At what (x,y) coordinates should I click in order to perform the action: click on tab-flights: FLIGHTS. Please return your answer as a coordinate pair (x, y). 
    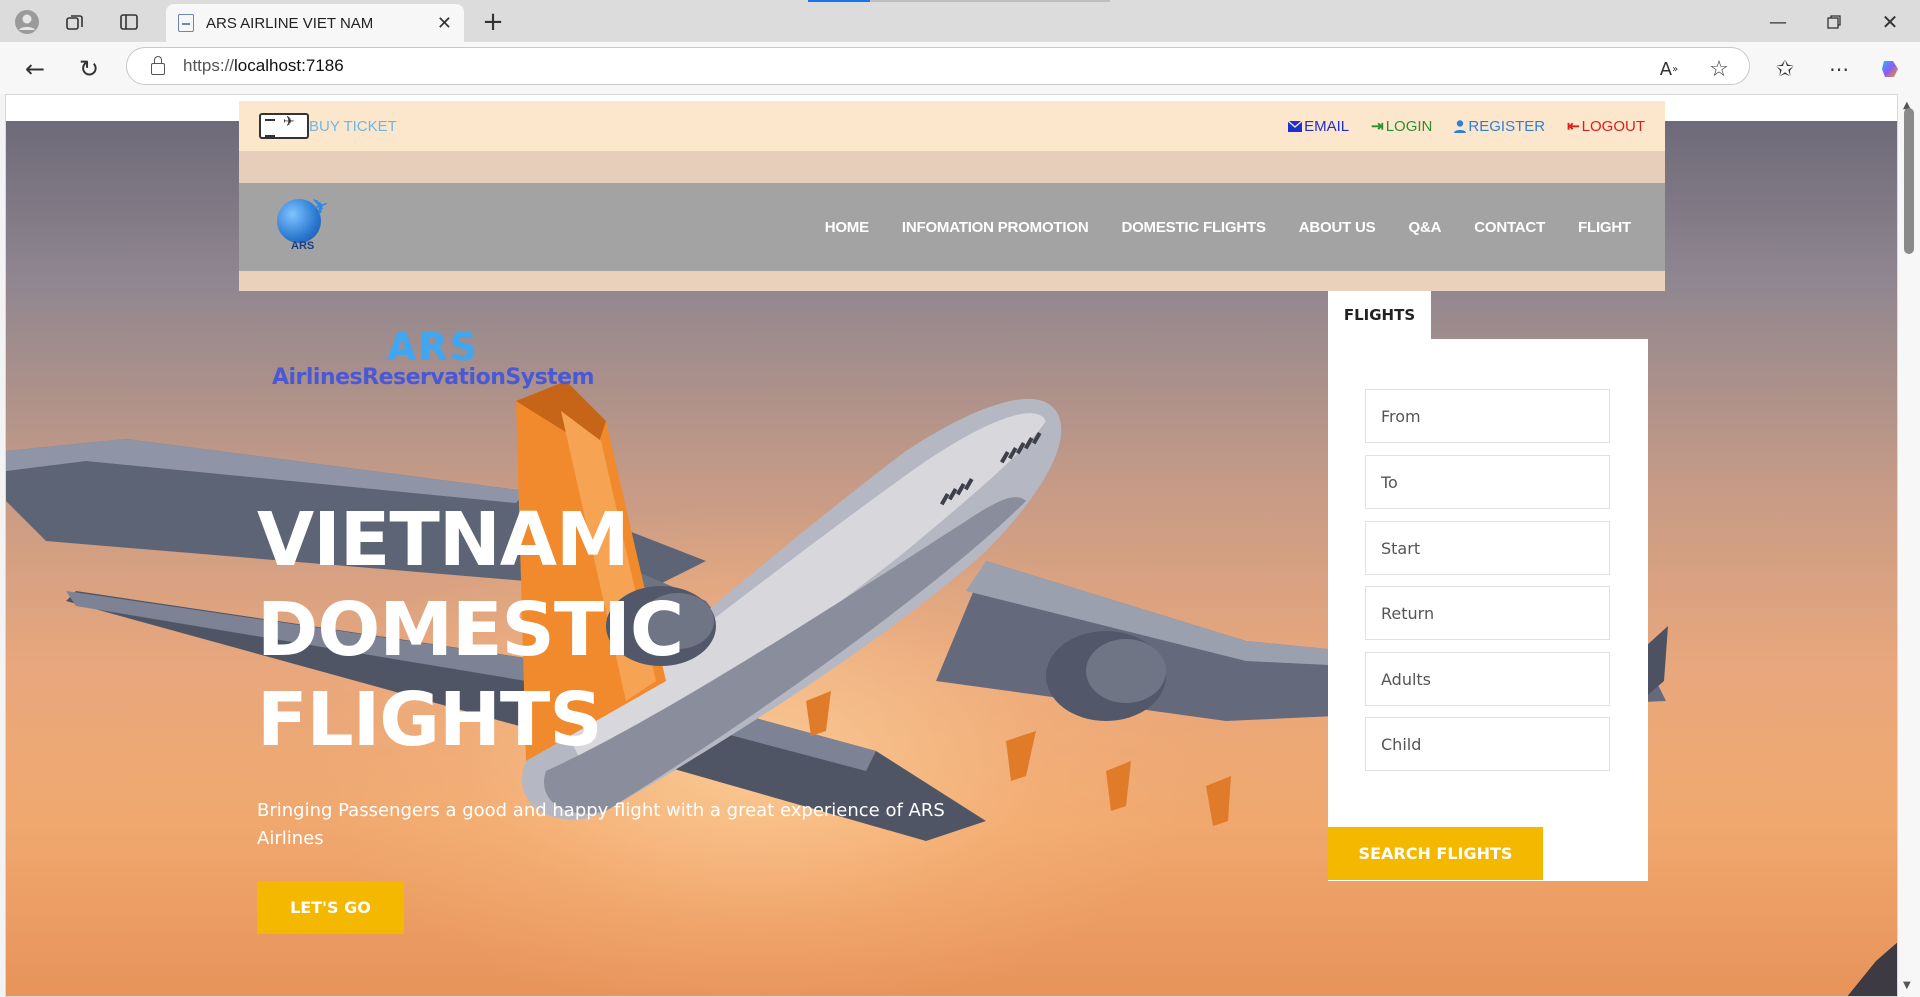
    Looking at the image, I should click on (1379, 315).